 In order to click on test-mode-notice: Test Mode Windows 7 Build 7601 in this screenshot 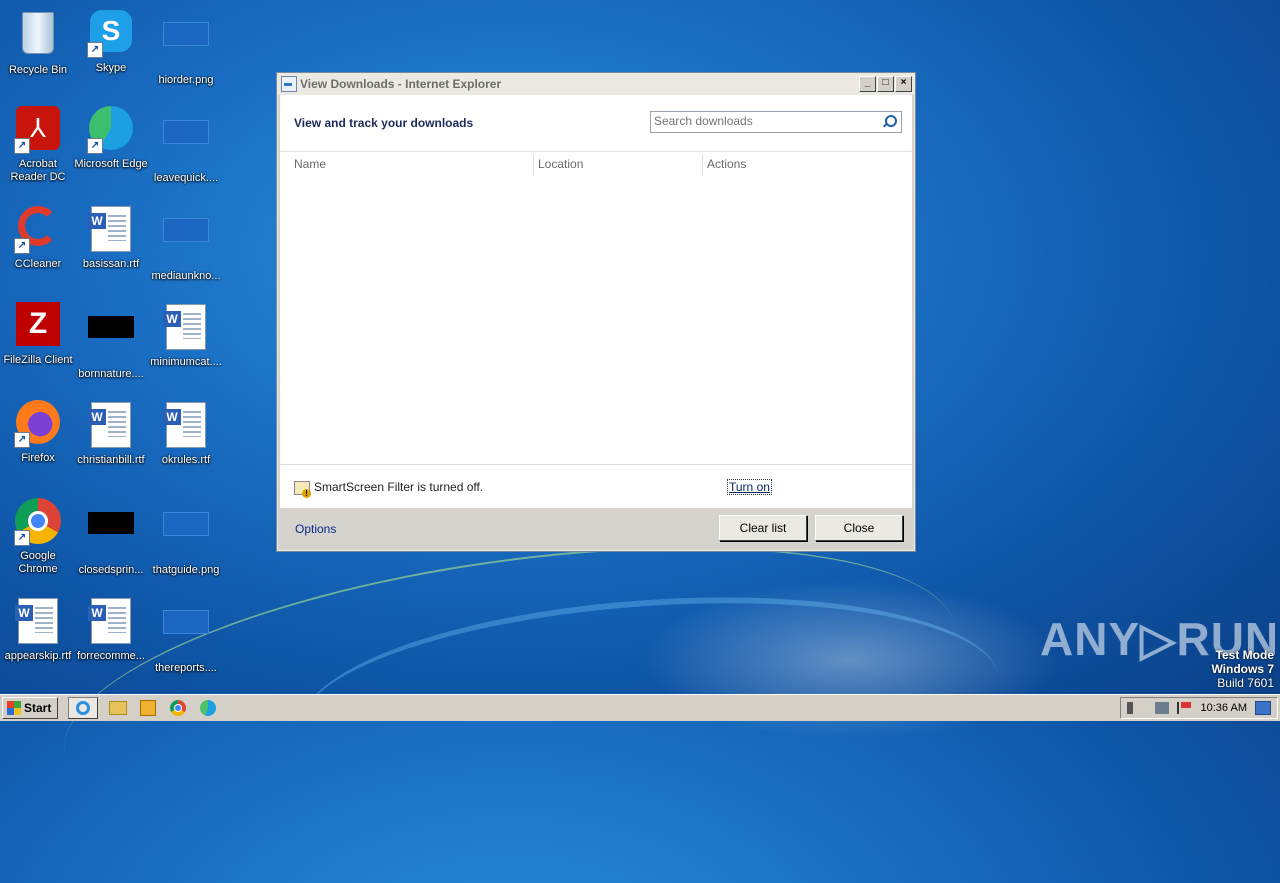, I will do `click(1242, 669)`.